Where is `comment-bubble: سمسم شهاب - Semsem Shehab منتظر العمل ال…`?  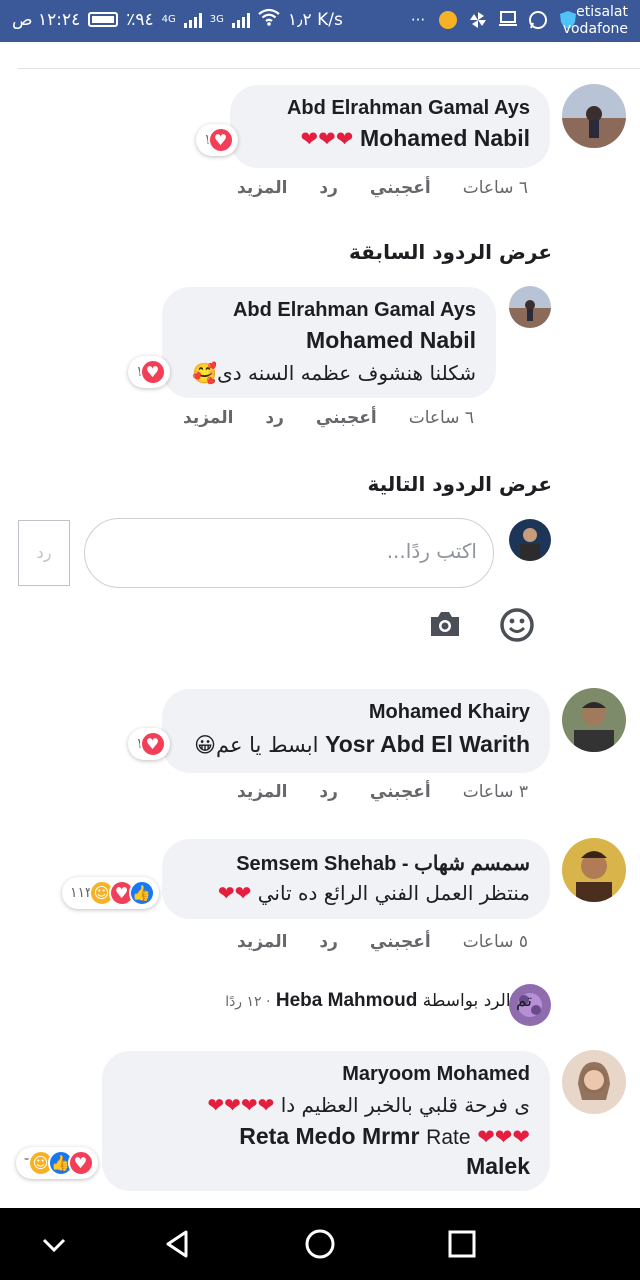 comment-bubble: سمسم شهاب - Semsem Shehab منتظر العمل ال… is located at coordinates (356, 879).